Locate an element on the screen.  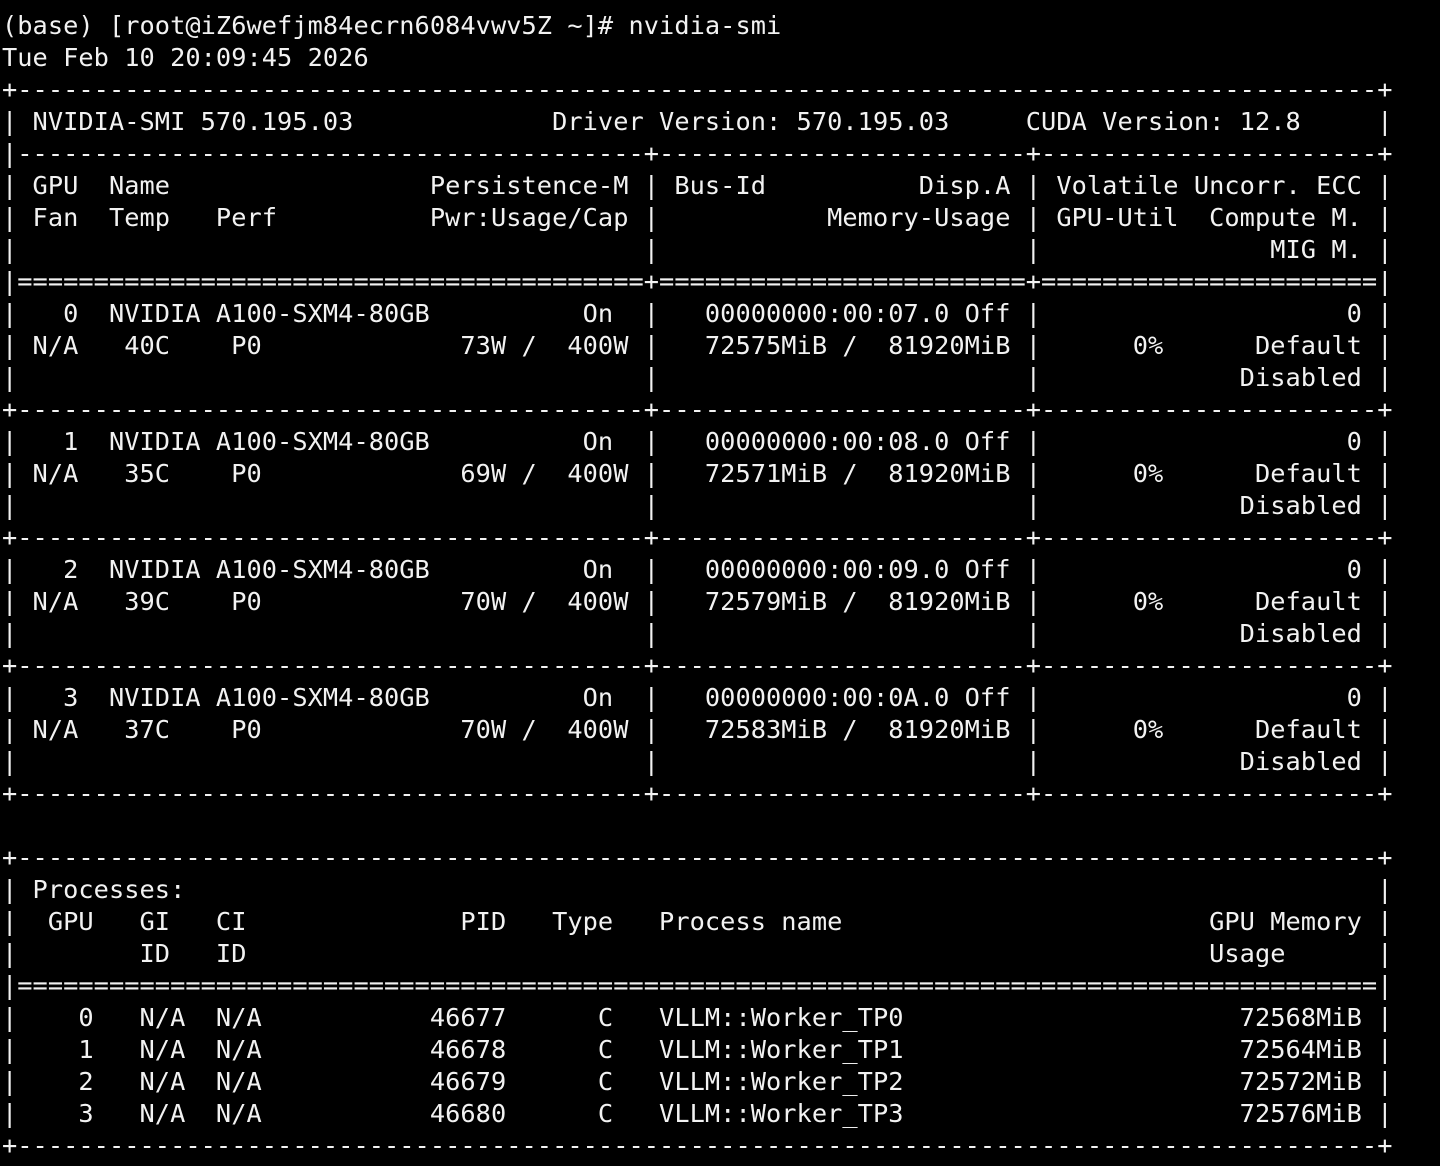
processes-header-2: | ID ID Usage | is located at coordinates (697, 953).